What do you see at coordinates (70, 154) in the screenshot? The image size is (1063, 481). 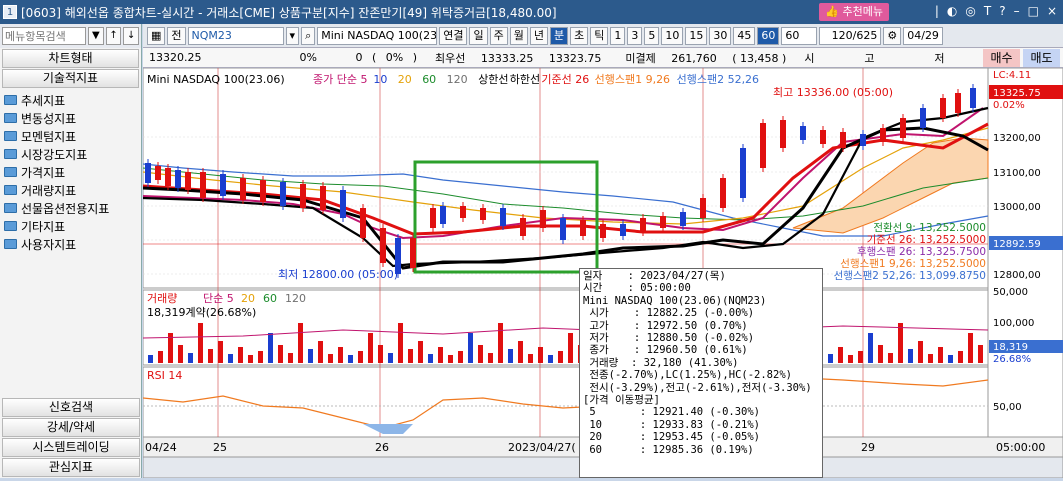 I see `tree-item: 시장강도지표` at bounding box center [70, 154].